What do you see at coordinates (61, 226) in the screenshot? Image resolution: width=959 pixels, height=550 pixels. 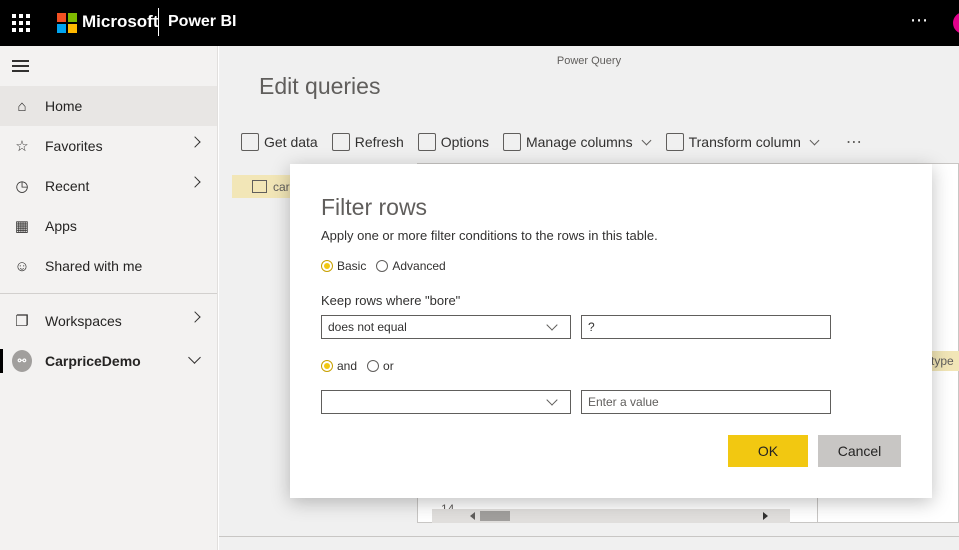 I see `nav-item-label: Apps` at bounding box center [61, 226].